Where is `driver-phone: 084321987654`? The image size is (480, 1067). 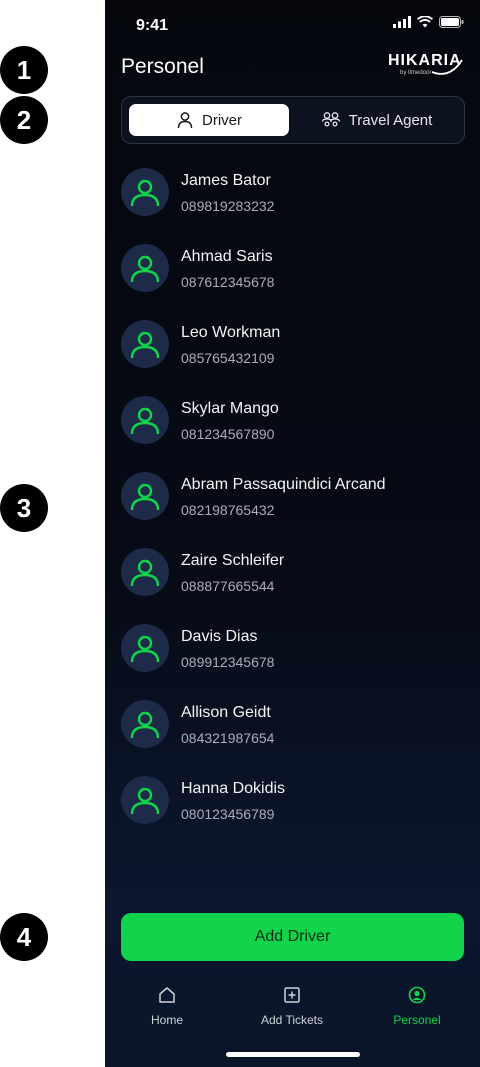 driver-phone: 084321987654 is located at coordinates (228, 738).